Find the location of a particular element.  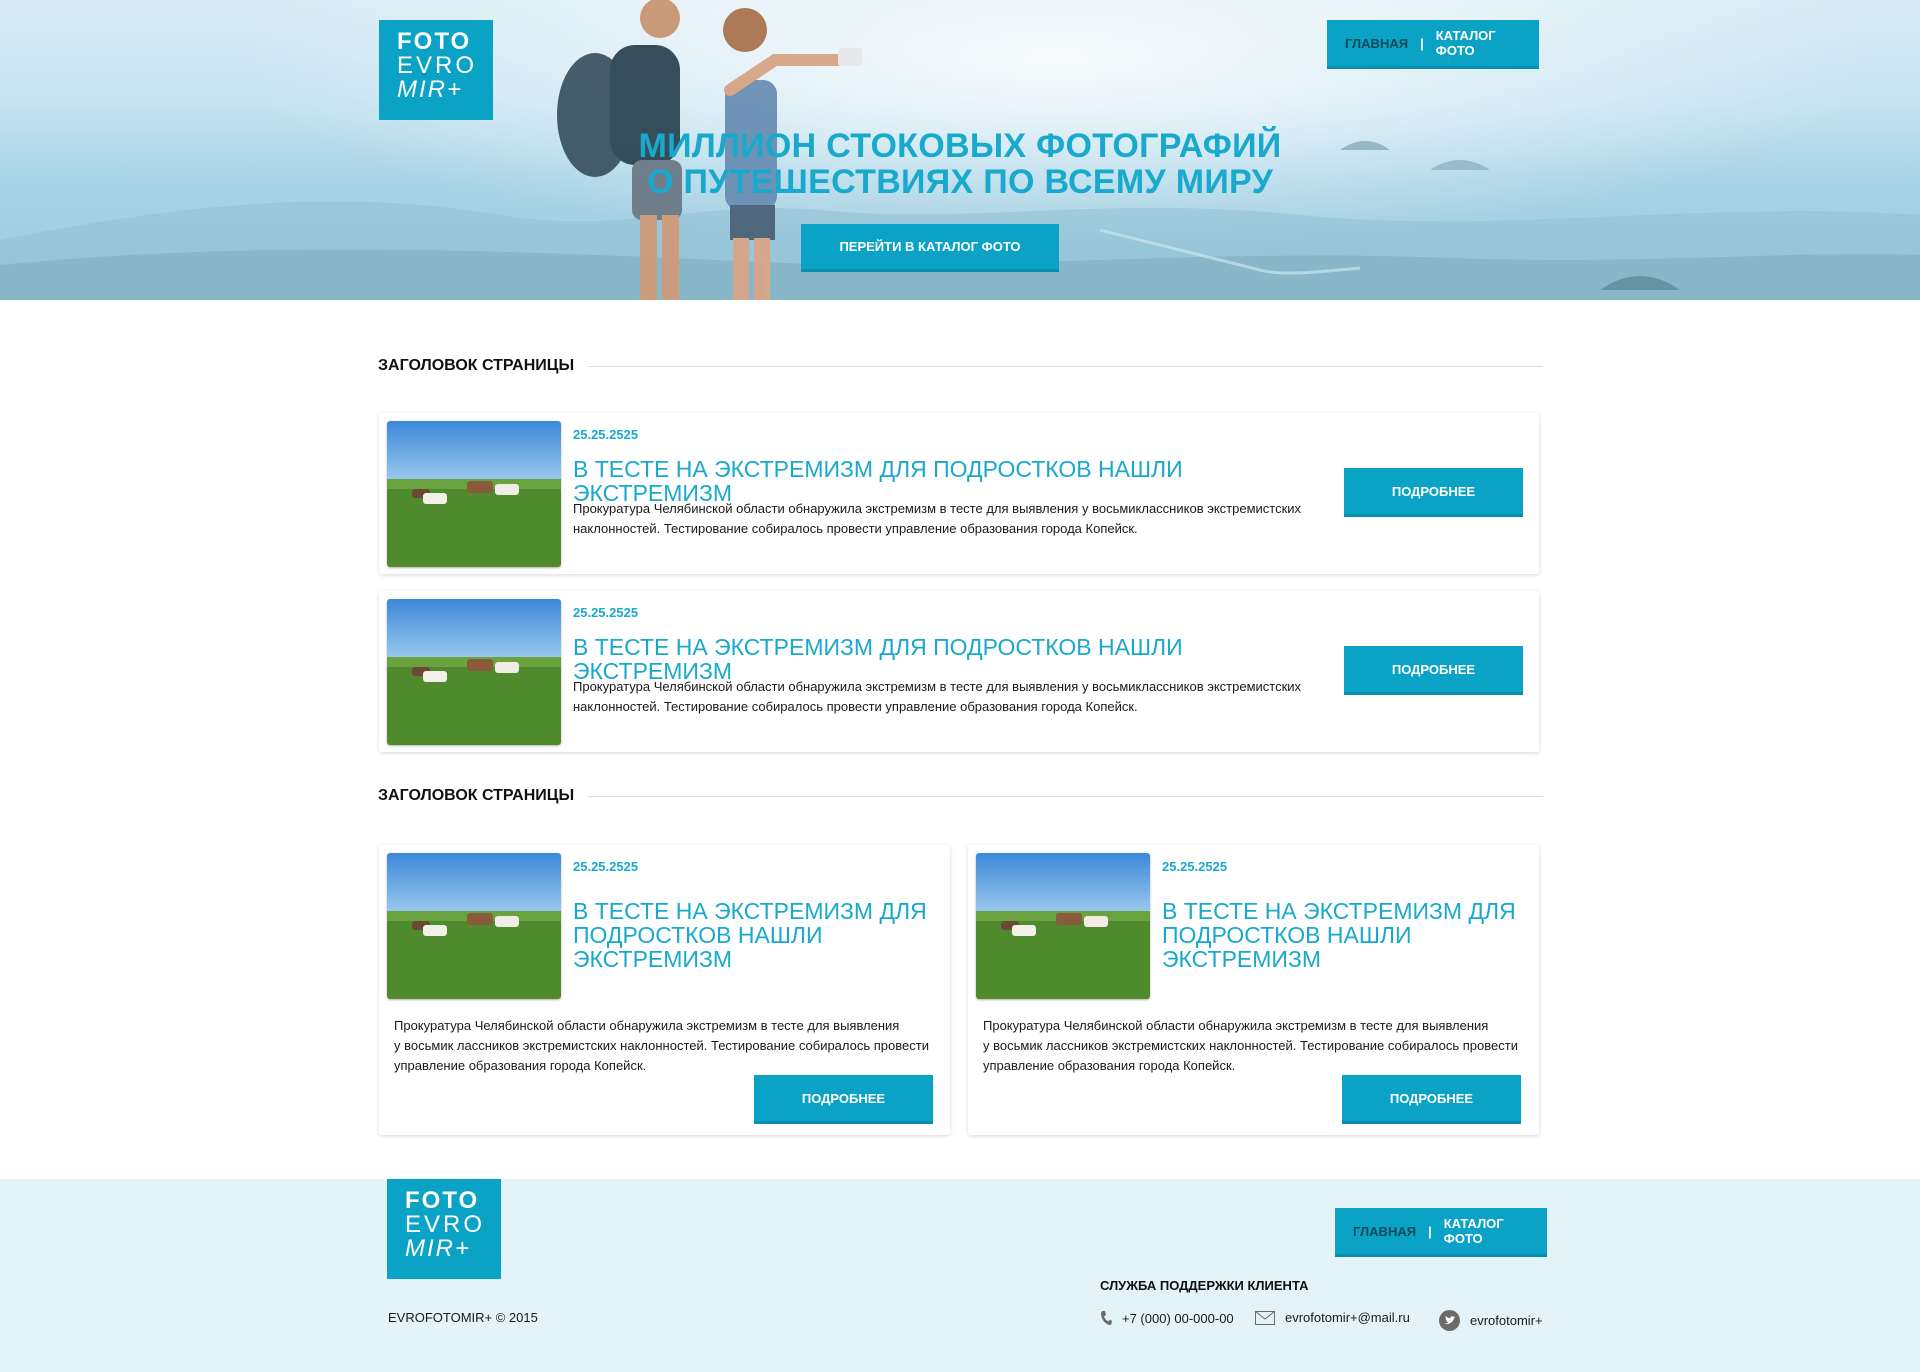

footer is located at coordinates (960, 1275).